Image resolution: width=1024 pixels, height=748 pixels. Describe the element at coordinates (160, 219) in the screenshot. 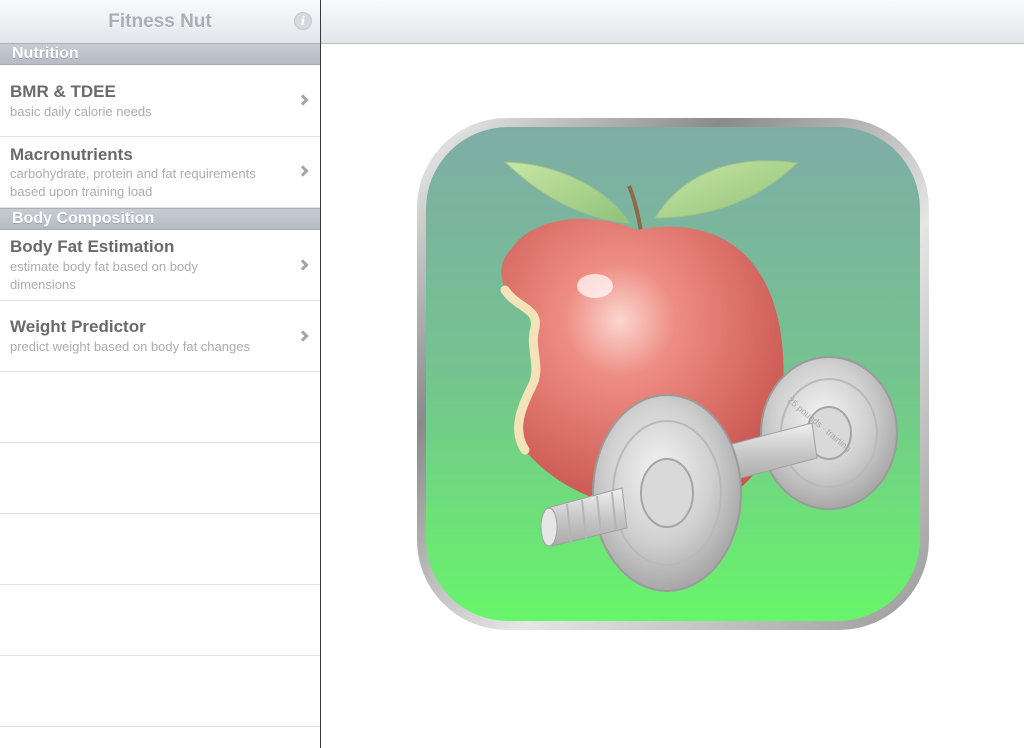

I see `section-header-body-composition: Body Composition` at that location.